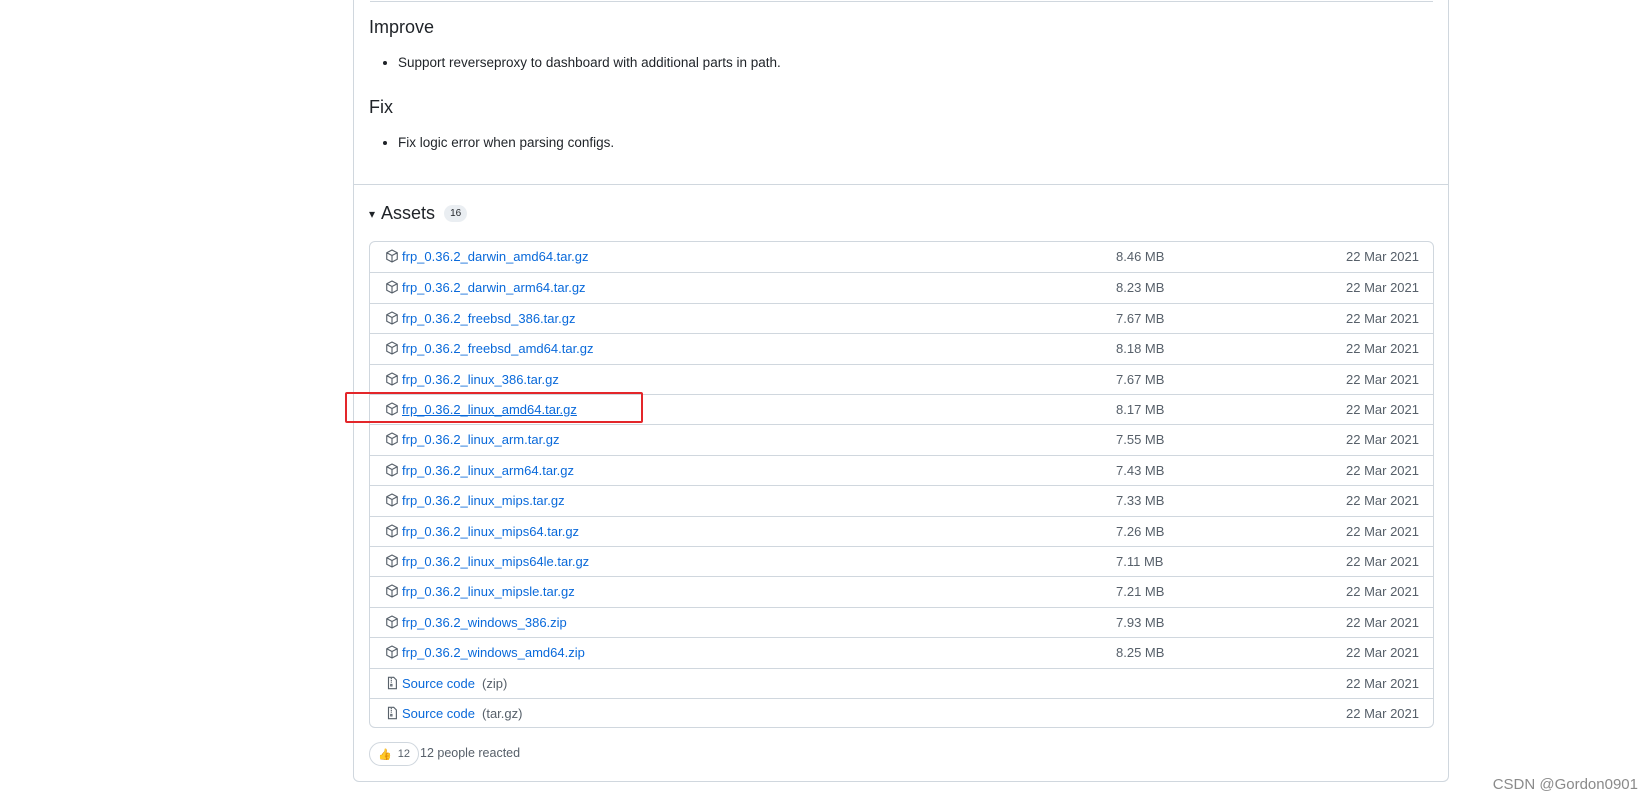  What do you see at coordinates (385, 754) in the screenshot?
I see `thumbs-up-icon: 👍` at bounding box center [385, 754].